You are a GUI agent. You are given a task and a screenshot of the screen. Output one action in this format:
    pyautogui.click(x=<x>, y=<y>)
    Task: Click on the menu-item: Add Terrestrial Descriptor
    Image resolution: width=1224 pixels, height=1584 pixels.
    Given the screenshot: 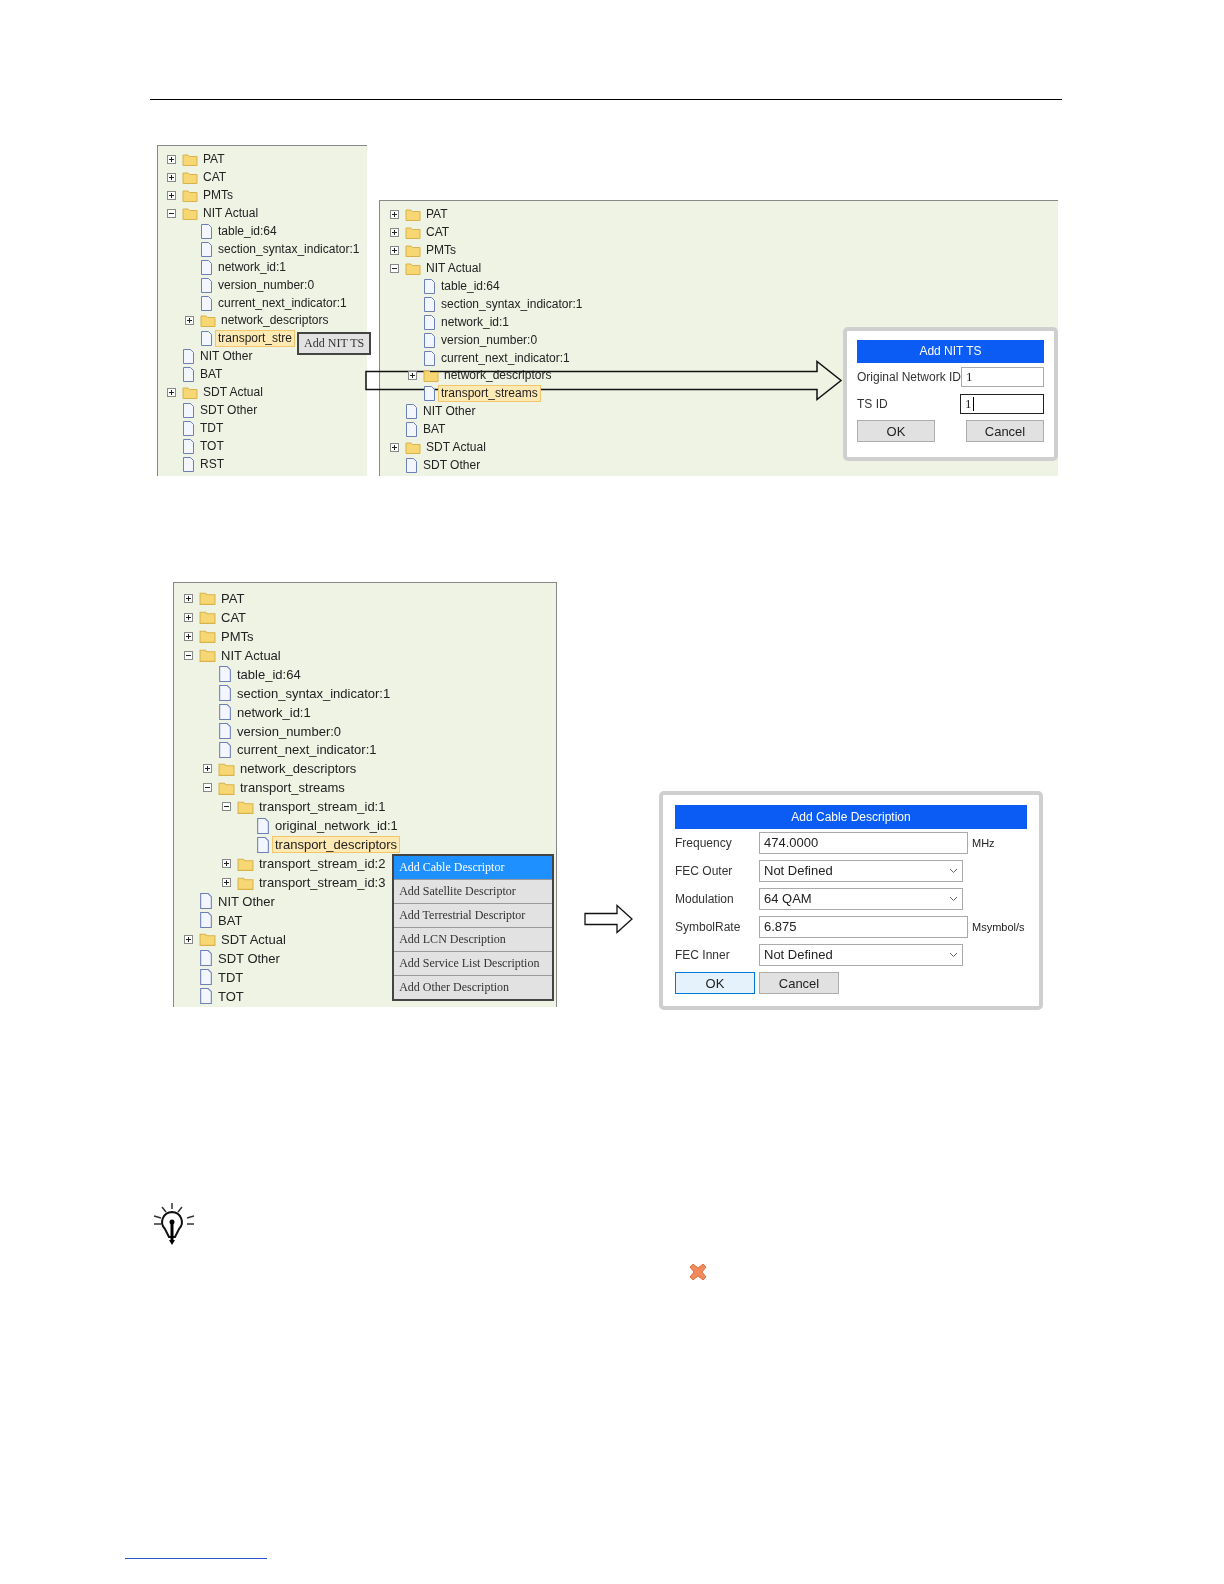 What is the action you would take?
    pyautogui.click(x=473, y=916)
    